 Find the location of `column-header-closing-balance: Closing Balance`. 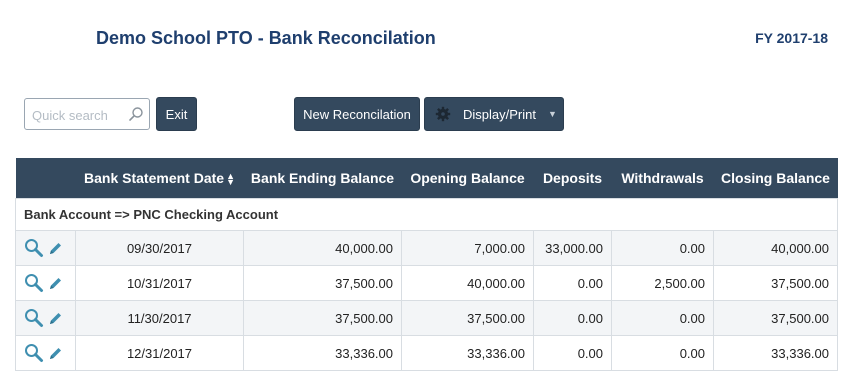

column-header-closing-balance: Closing Balance is located at coordinates (775, 178).